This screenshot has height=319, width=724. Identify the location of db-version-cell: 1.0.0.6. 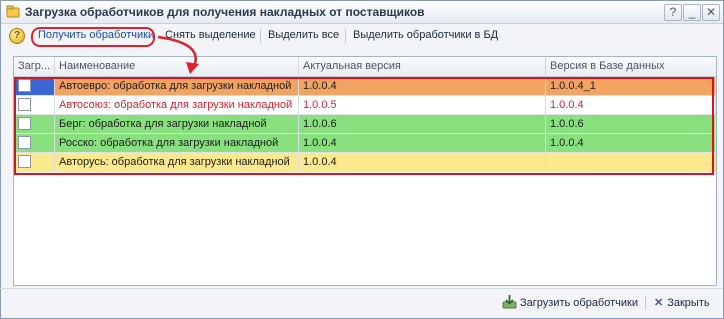
(631, 124).